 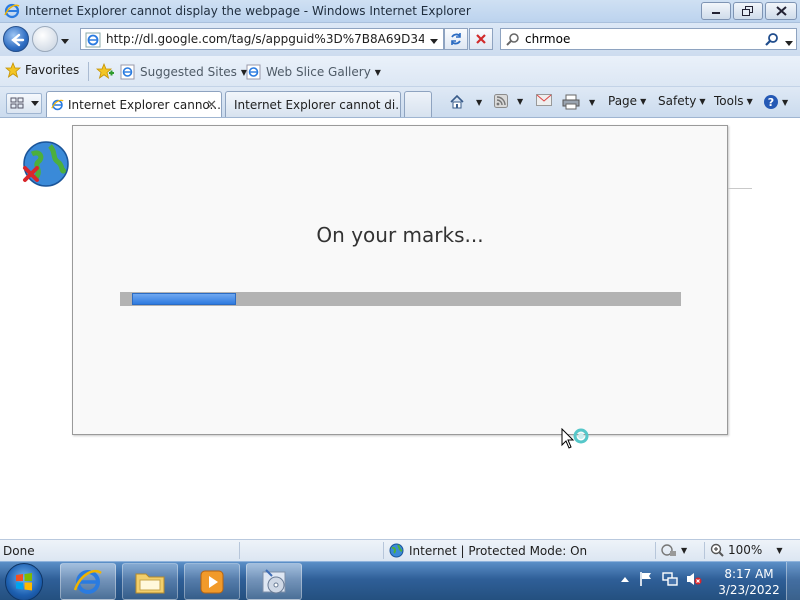 I want to click on mail-icon, so click(x=544, y=100).